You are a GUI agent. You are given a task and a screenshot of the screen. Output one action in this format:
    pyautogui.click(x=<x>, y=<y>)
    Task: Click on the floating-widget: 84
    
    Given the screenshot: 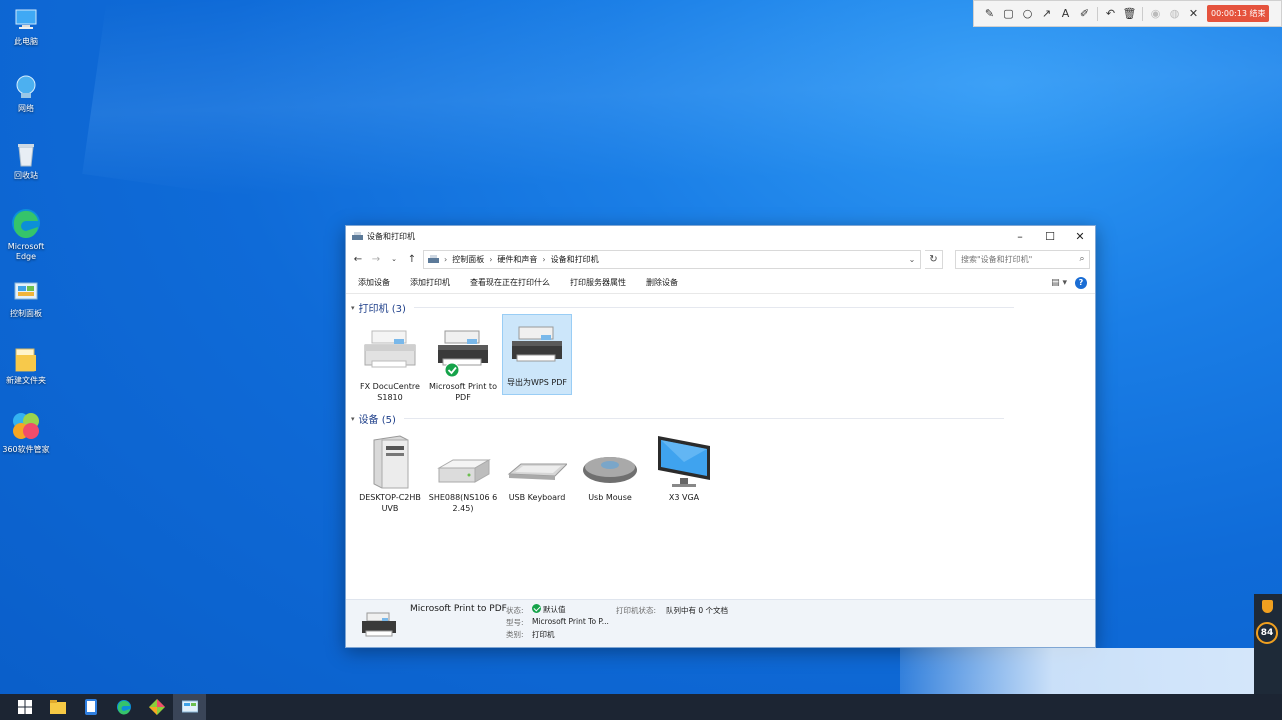 What is the action you would take?
    pyautogui.click(x=1268, y=644)
    